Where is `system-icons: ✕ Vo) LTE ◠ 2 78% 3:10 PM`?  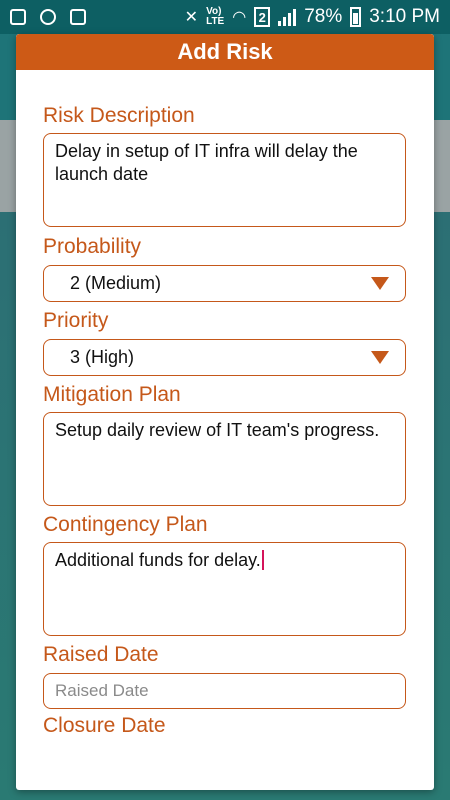 system-icons: ✕ Vo) LTE ◠ 2 78% 3:10 PM is located at coordinates (312, 17).